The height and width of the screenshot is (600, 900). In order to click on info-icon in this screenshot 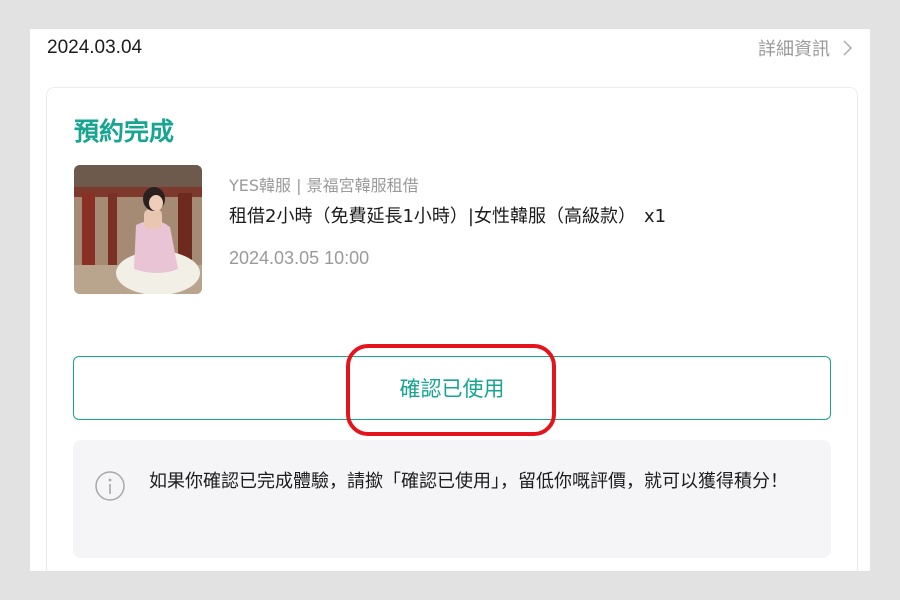, I will do `click(110, 486)`.